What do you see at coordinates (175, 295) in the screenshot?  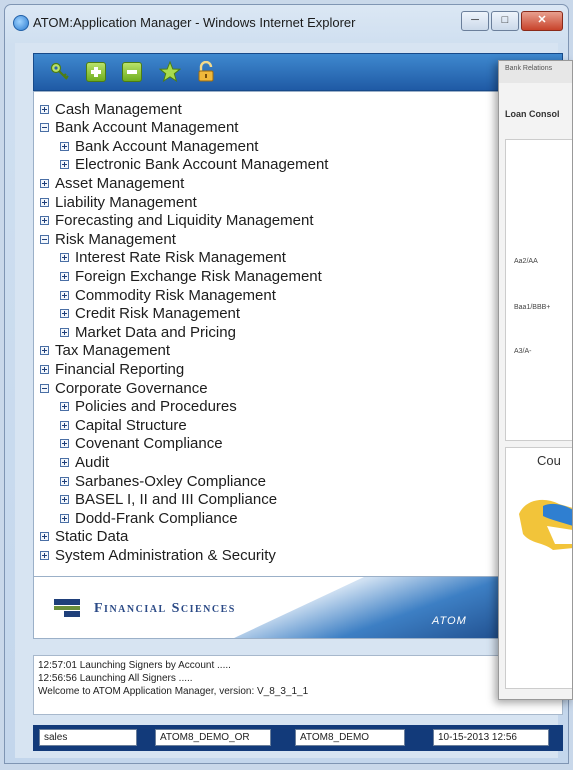 I see `tree-node-label: Commodity Risk Management` at bounding box center [175, 295].